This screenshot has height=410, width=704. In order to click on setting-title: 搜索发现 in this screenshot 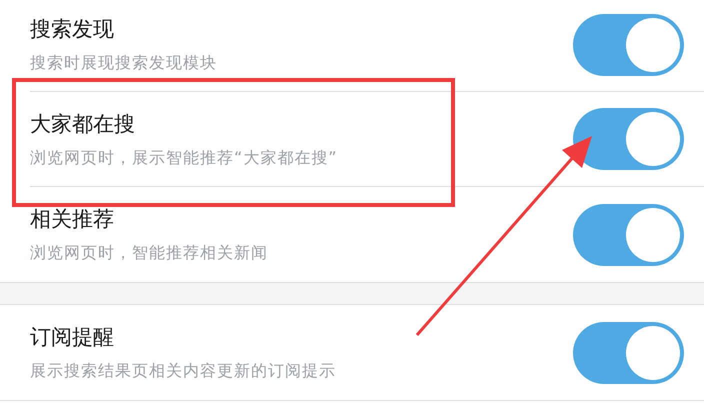, I will do `click(72, 29)`.